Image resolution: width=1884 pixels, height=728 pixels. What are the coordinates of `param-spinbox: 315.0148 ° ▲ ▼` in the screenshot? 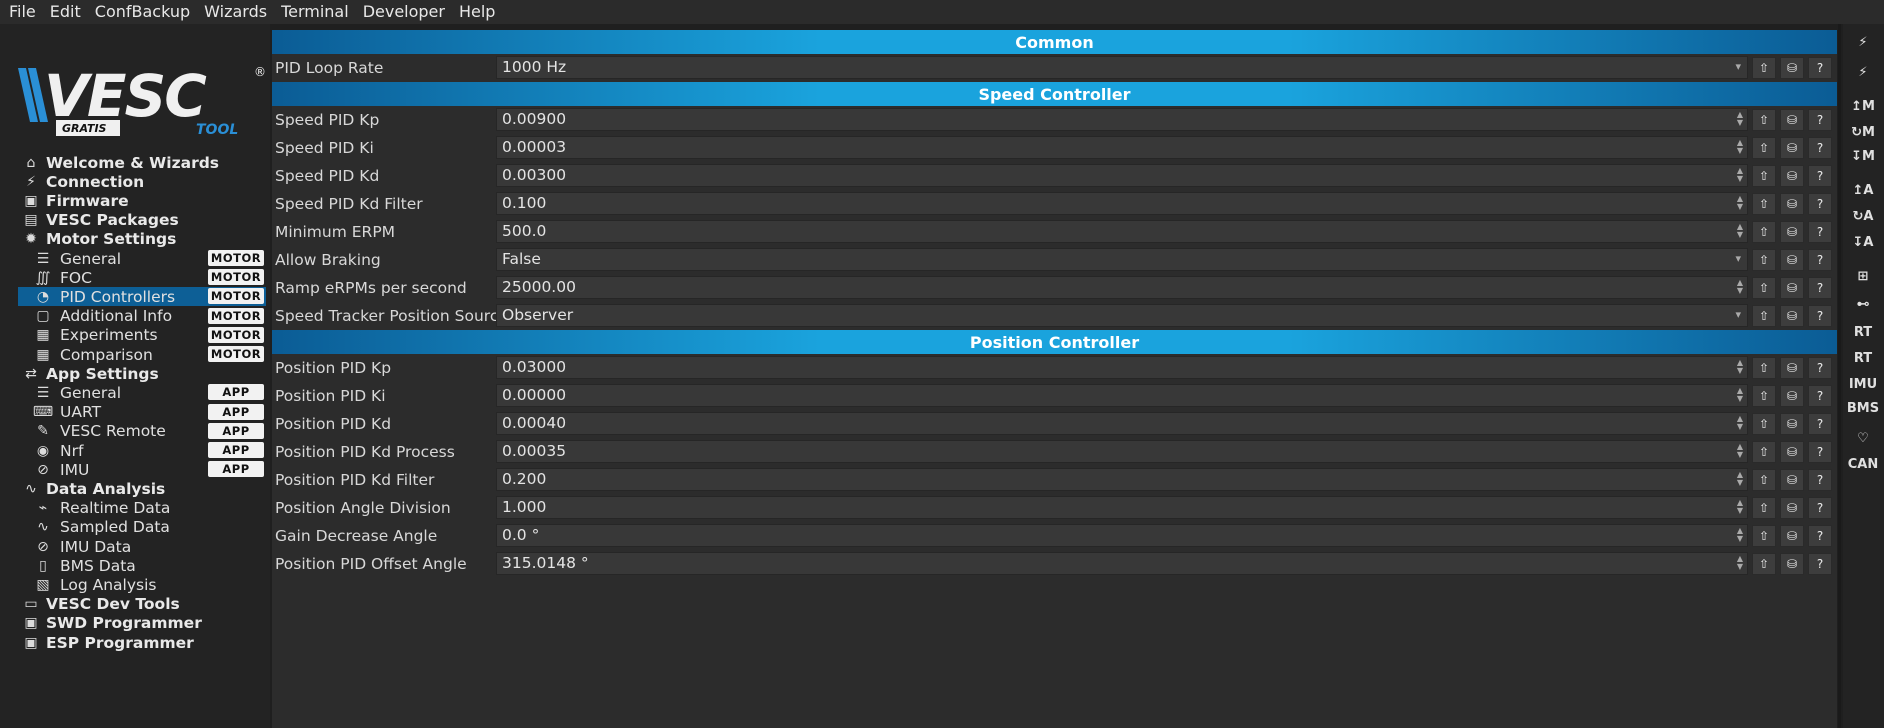 It's located at (1122, 563).